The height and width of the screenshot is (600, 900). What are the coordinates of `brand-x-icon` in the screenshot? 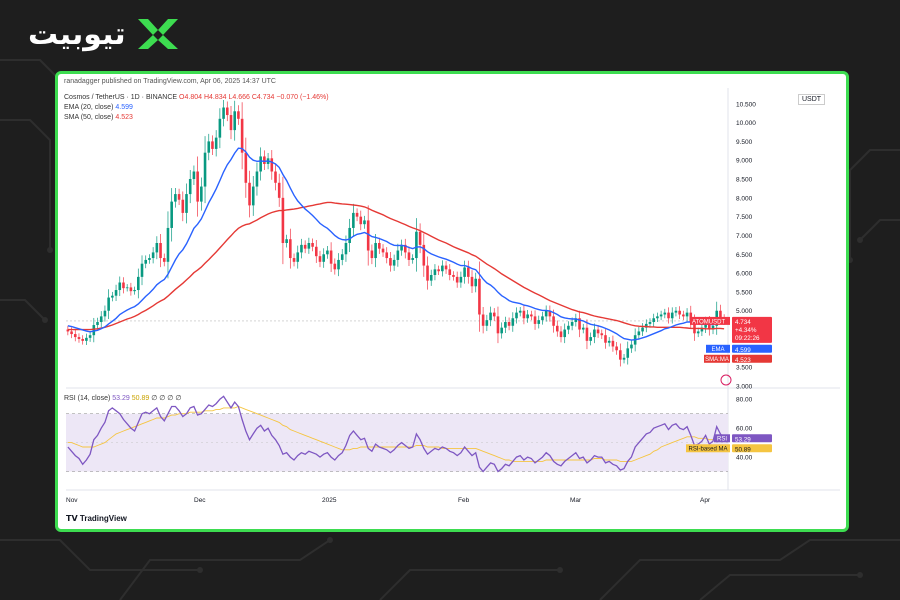 It's located at (157, 34).